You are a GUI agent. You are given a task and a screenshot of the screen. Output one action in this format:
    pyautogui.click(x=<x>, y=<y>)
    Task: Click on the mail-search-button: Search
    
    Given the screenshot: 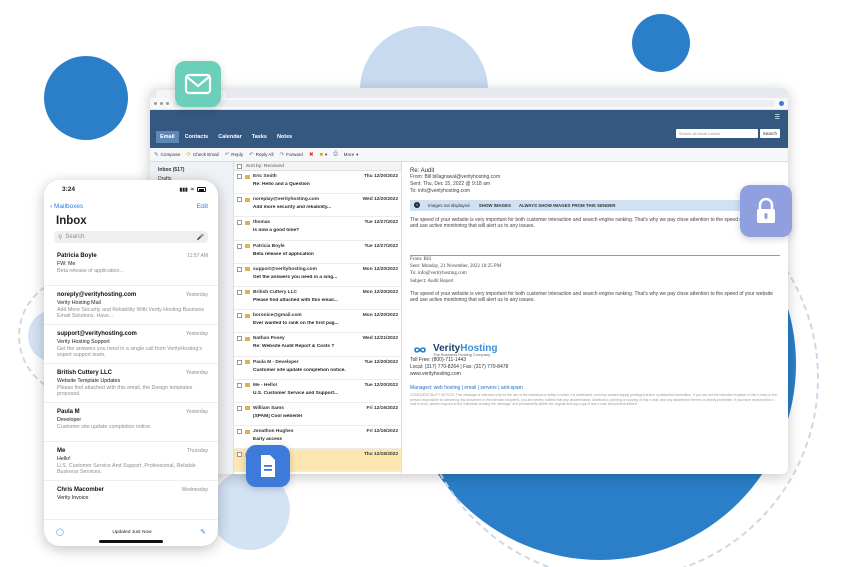 What is the action you would take?
    pyautogui.click(x=769, y=133)
    